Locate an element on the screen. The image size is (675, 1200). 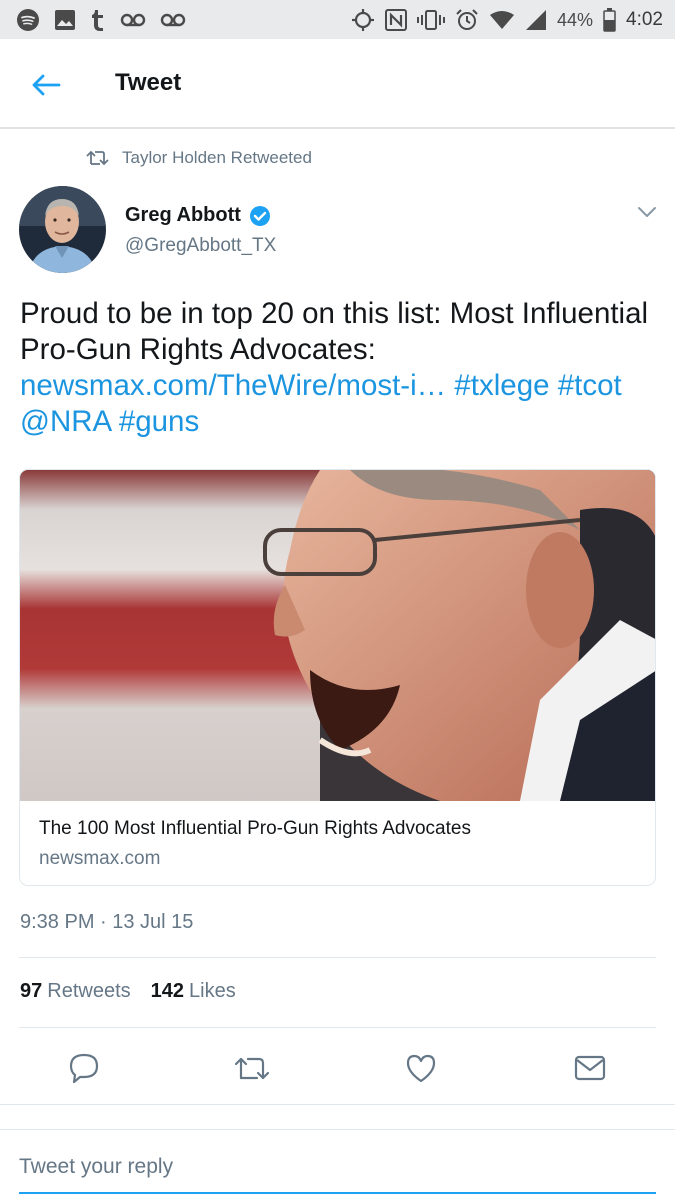
reply-button is located at coordinates (84, 1068).